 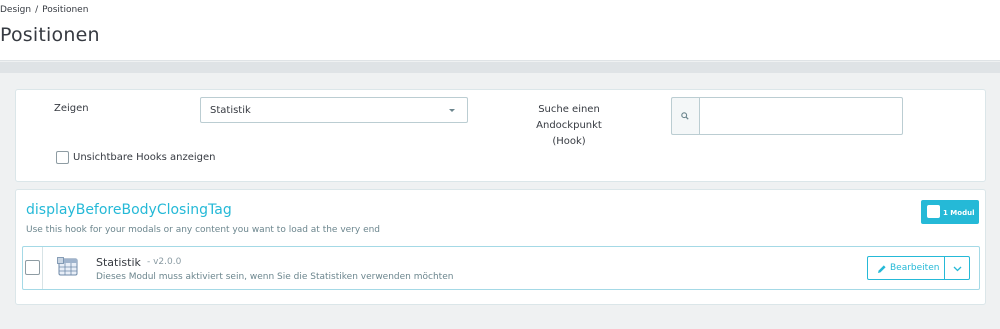 I want to click on breadcrumb-current: Positionen, so click(x=65, y=10).